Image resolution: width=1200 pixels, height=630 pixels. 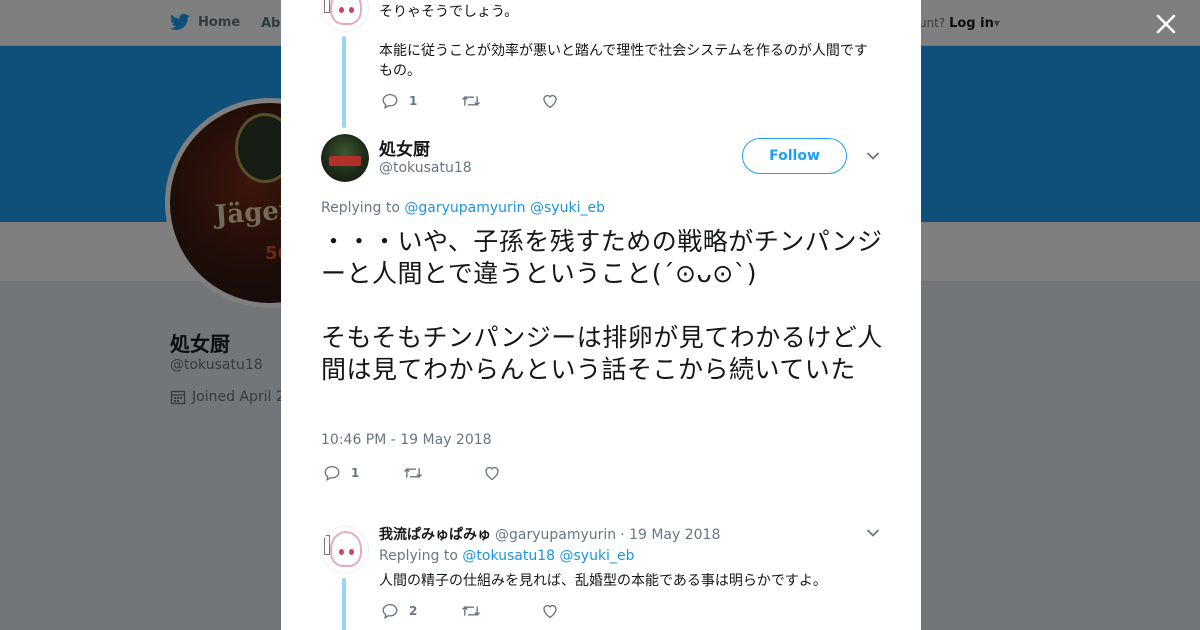 I want to click on main-tweet-avatar, so click(x=345, y=158).